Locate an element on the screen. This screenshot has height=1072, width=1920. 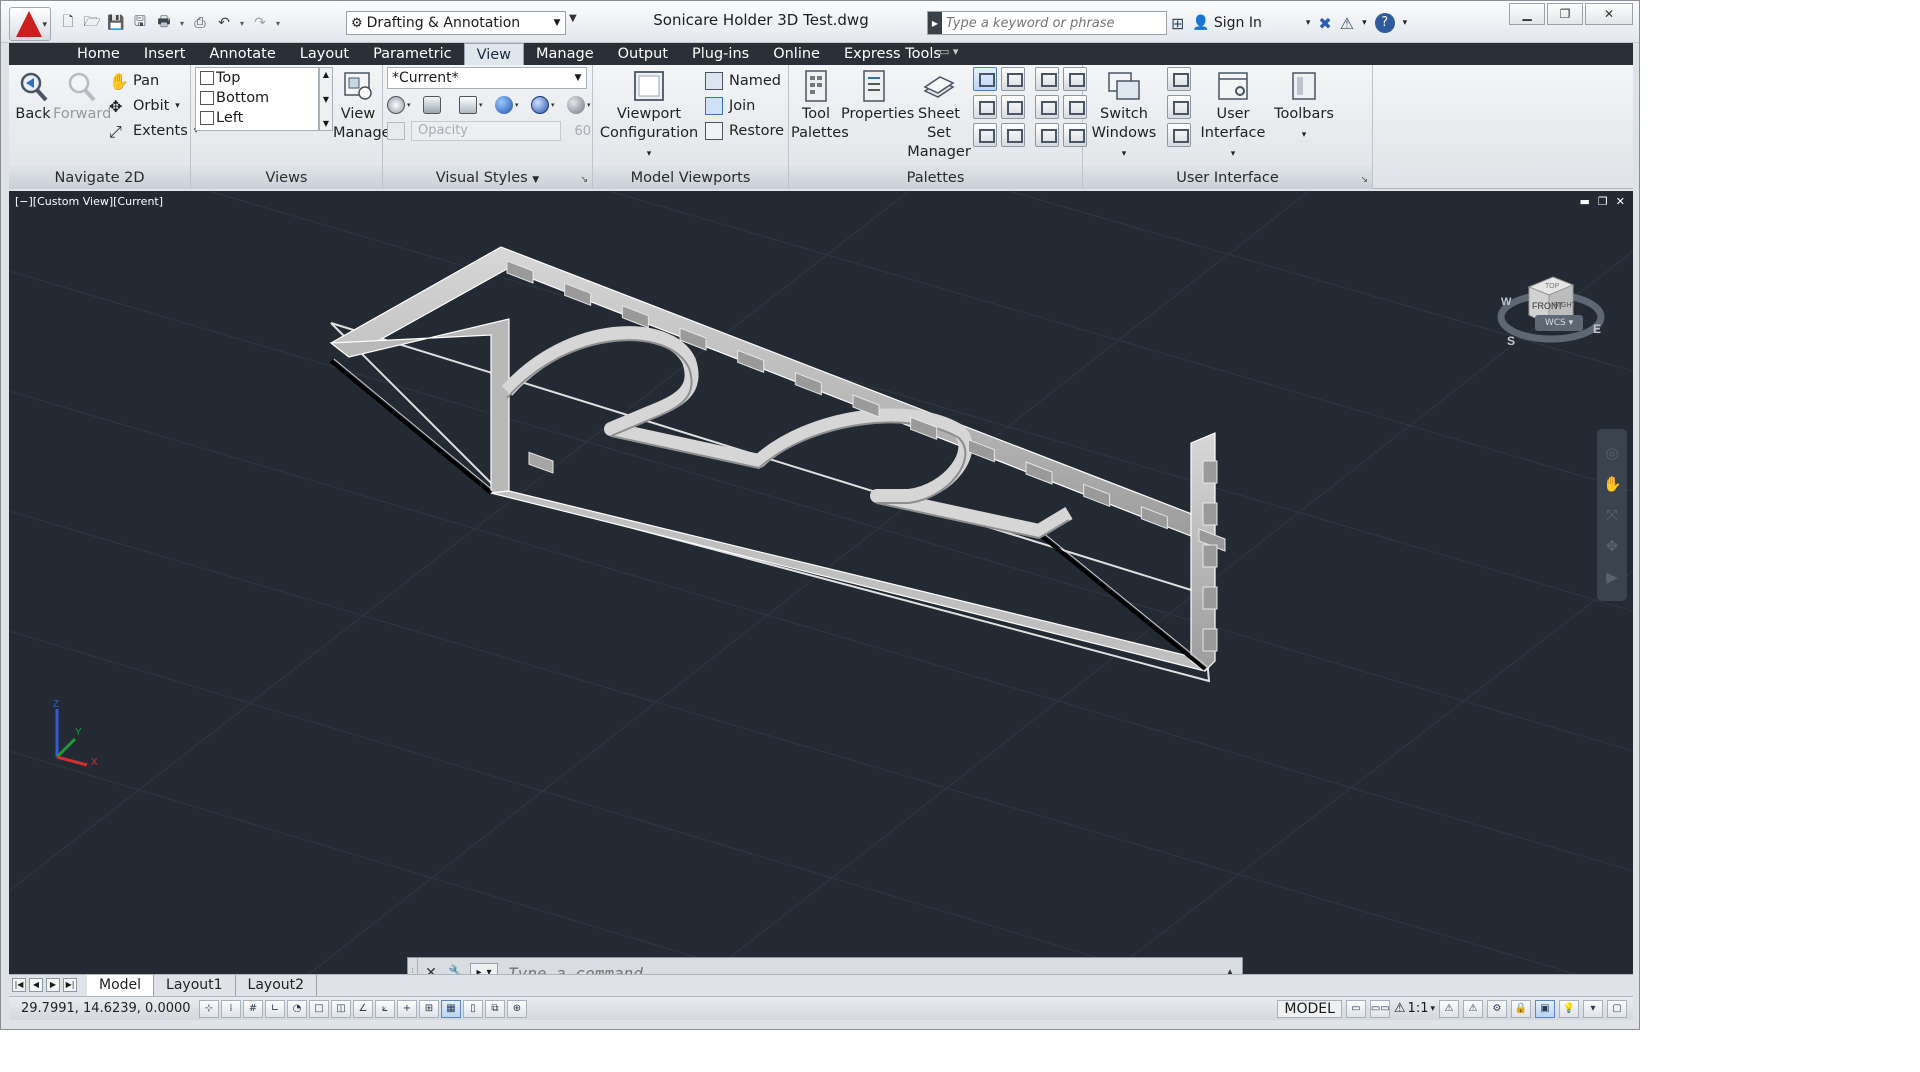
print-icon: ⎙ is located at coordinates (200, 23).